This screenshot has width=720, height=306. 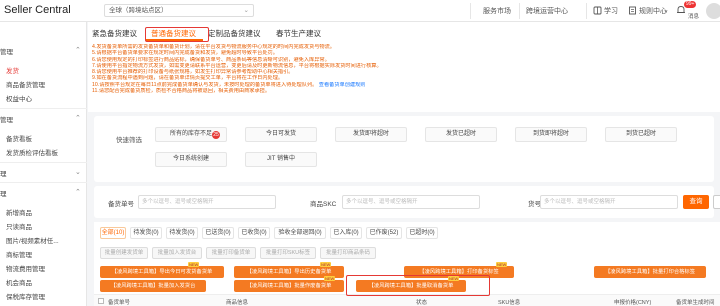 What do you see at coordinates (611, 11) in the screenshot?
I see `study-link: 学习` at bounding box center [611, 11].